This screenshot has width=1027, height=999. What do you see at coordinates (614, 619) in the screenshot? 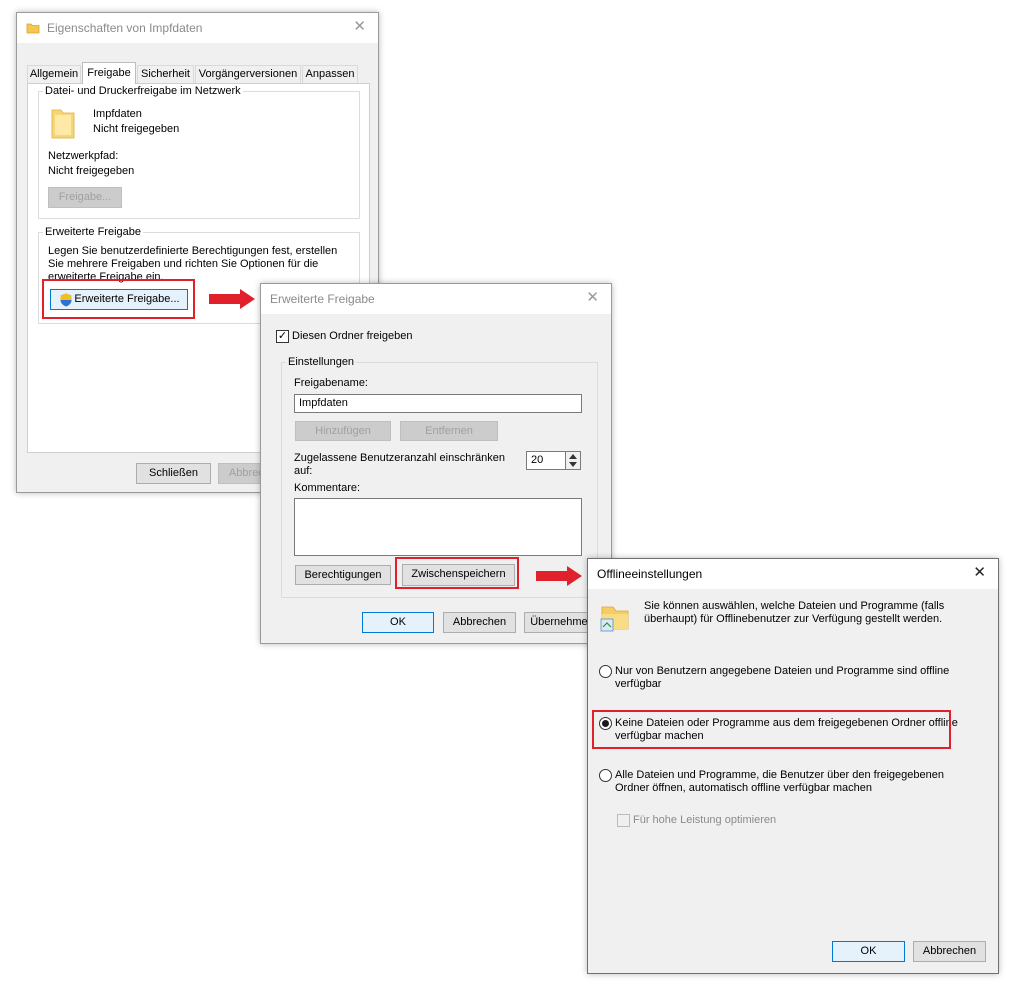
I see `offline-folder-icon` at bounding box center [614, 619].